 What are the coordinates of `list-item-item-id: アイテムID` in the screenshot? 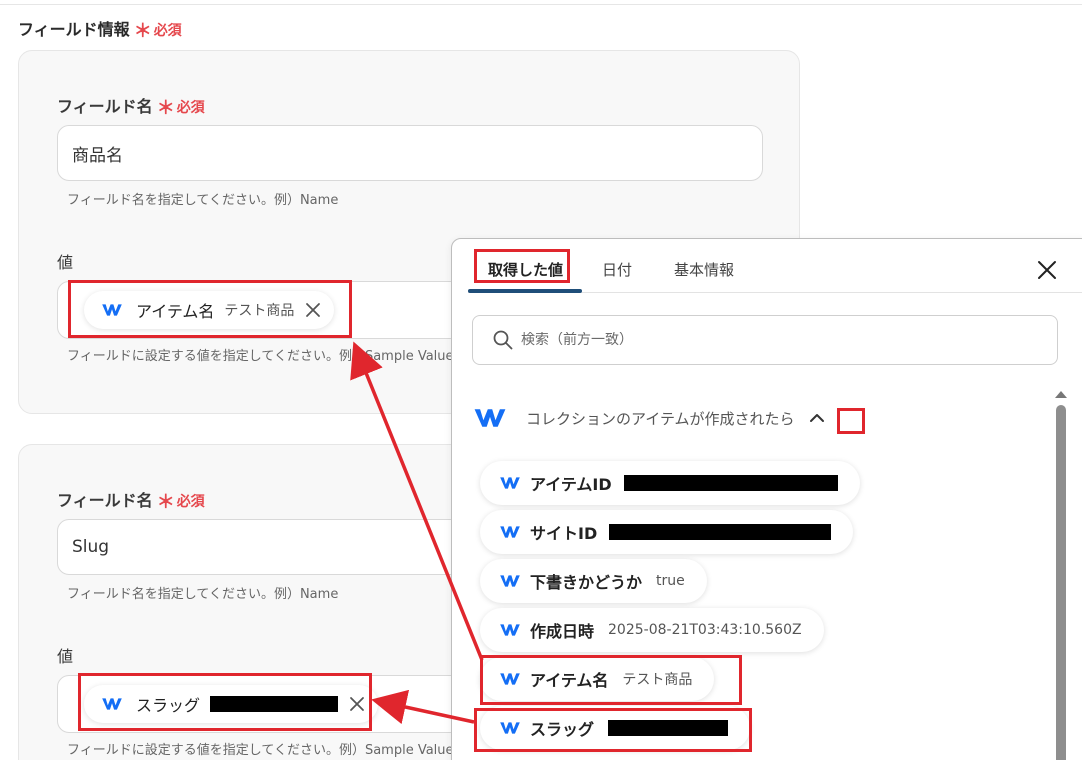 It's located at (670, 483).